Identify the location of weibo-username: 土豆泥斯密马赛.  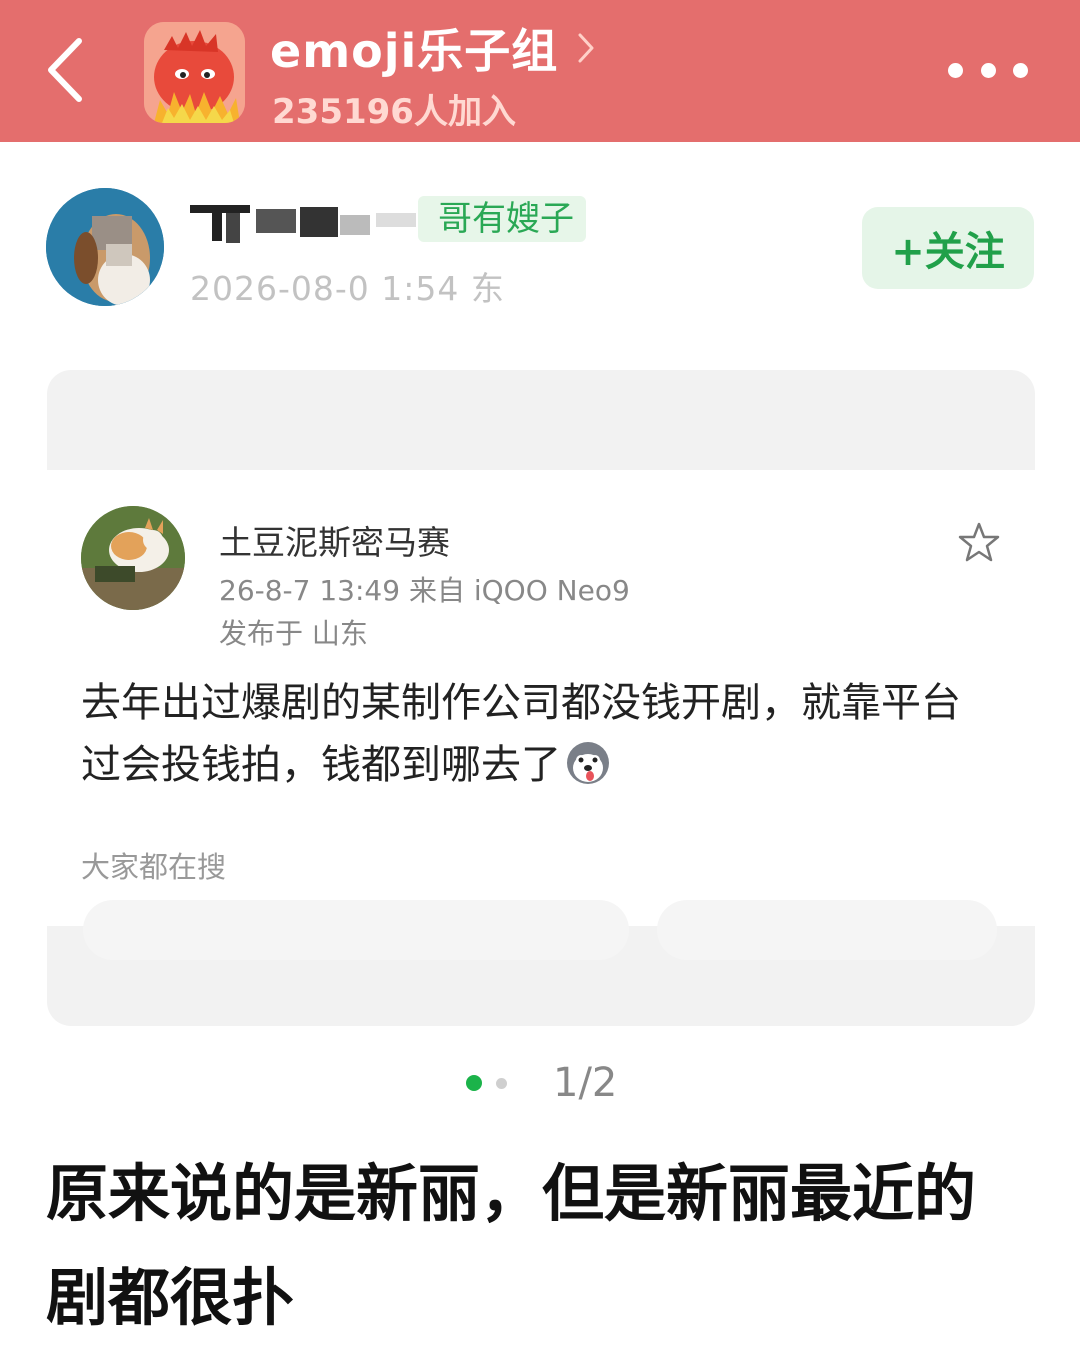
(334, 542).